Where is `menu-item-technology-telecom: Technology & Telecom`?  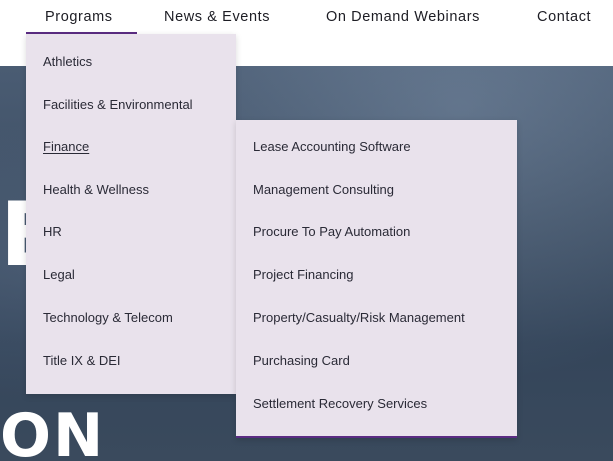
menu-item-technology-telecom: Technology & Telecom is located at coordinates (108, 318).